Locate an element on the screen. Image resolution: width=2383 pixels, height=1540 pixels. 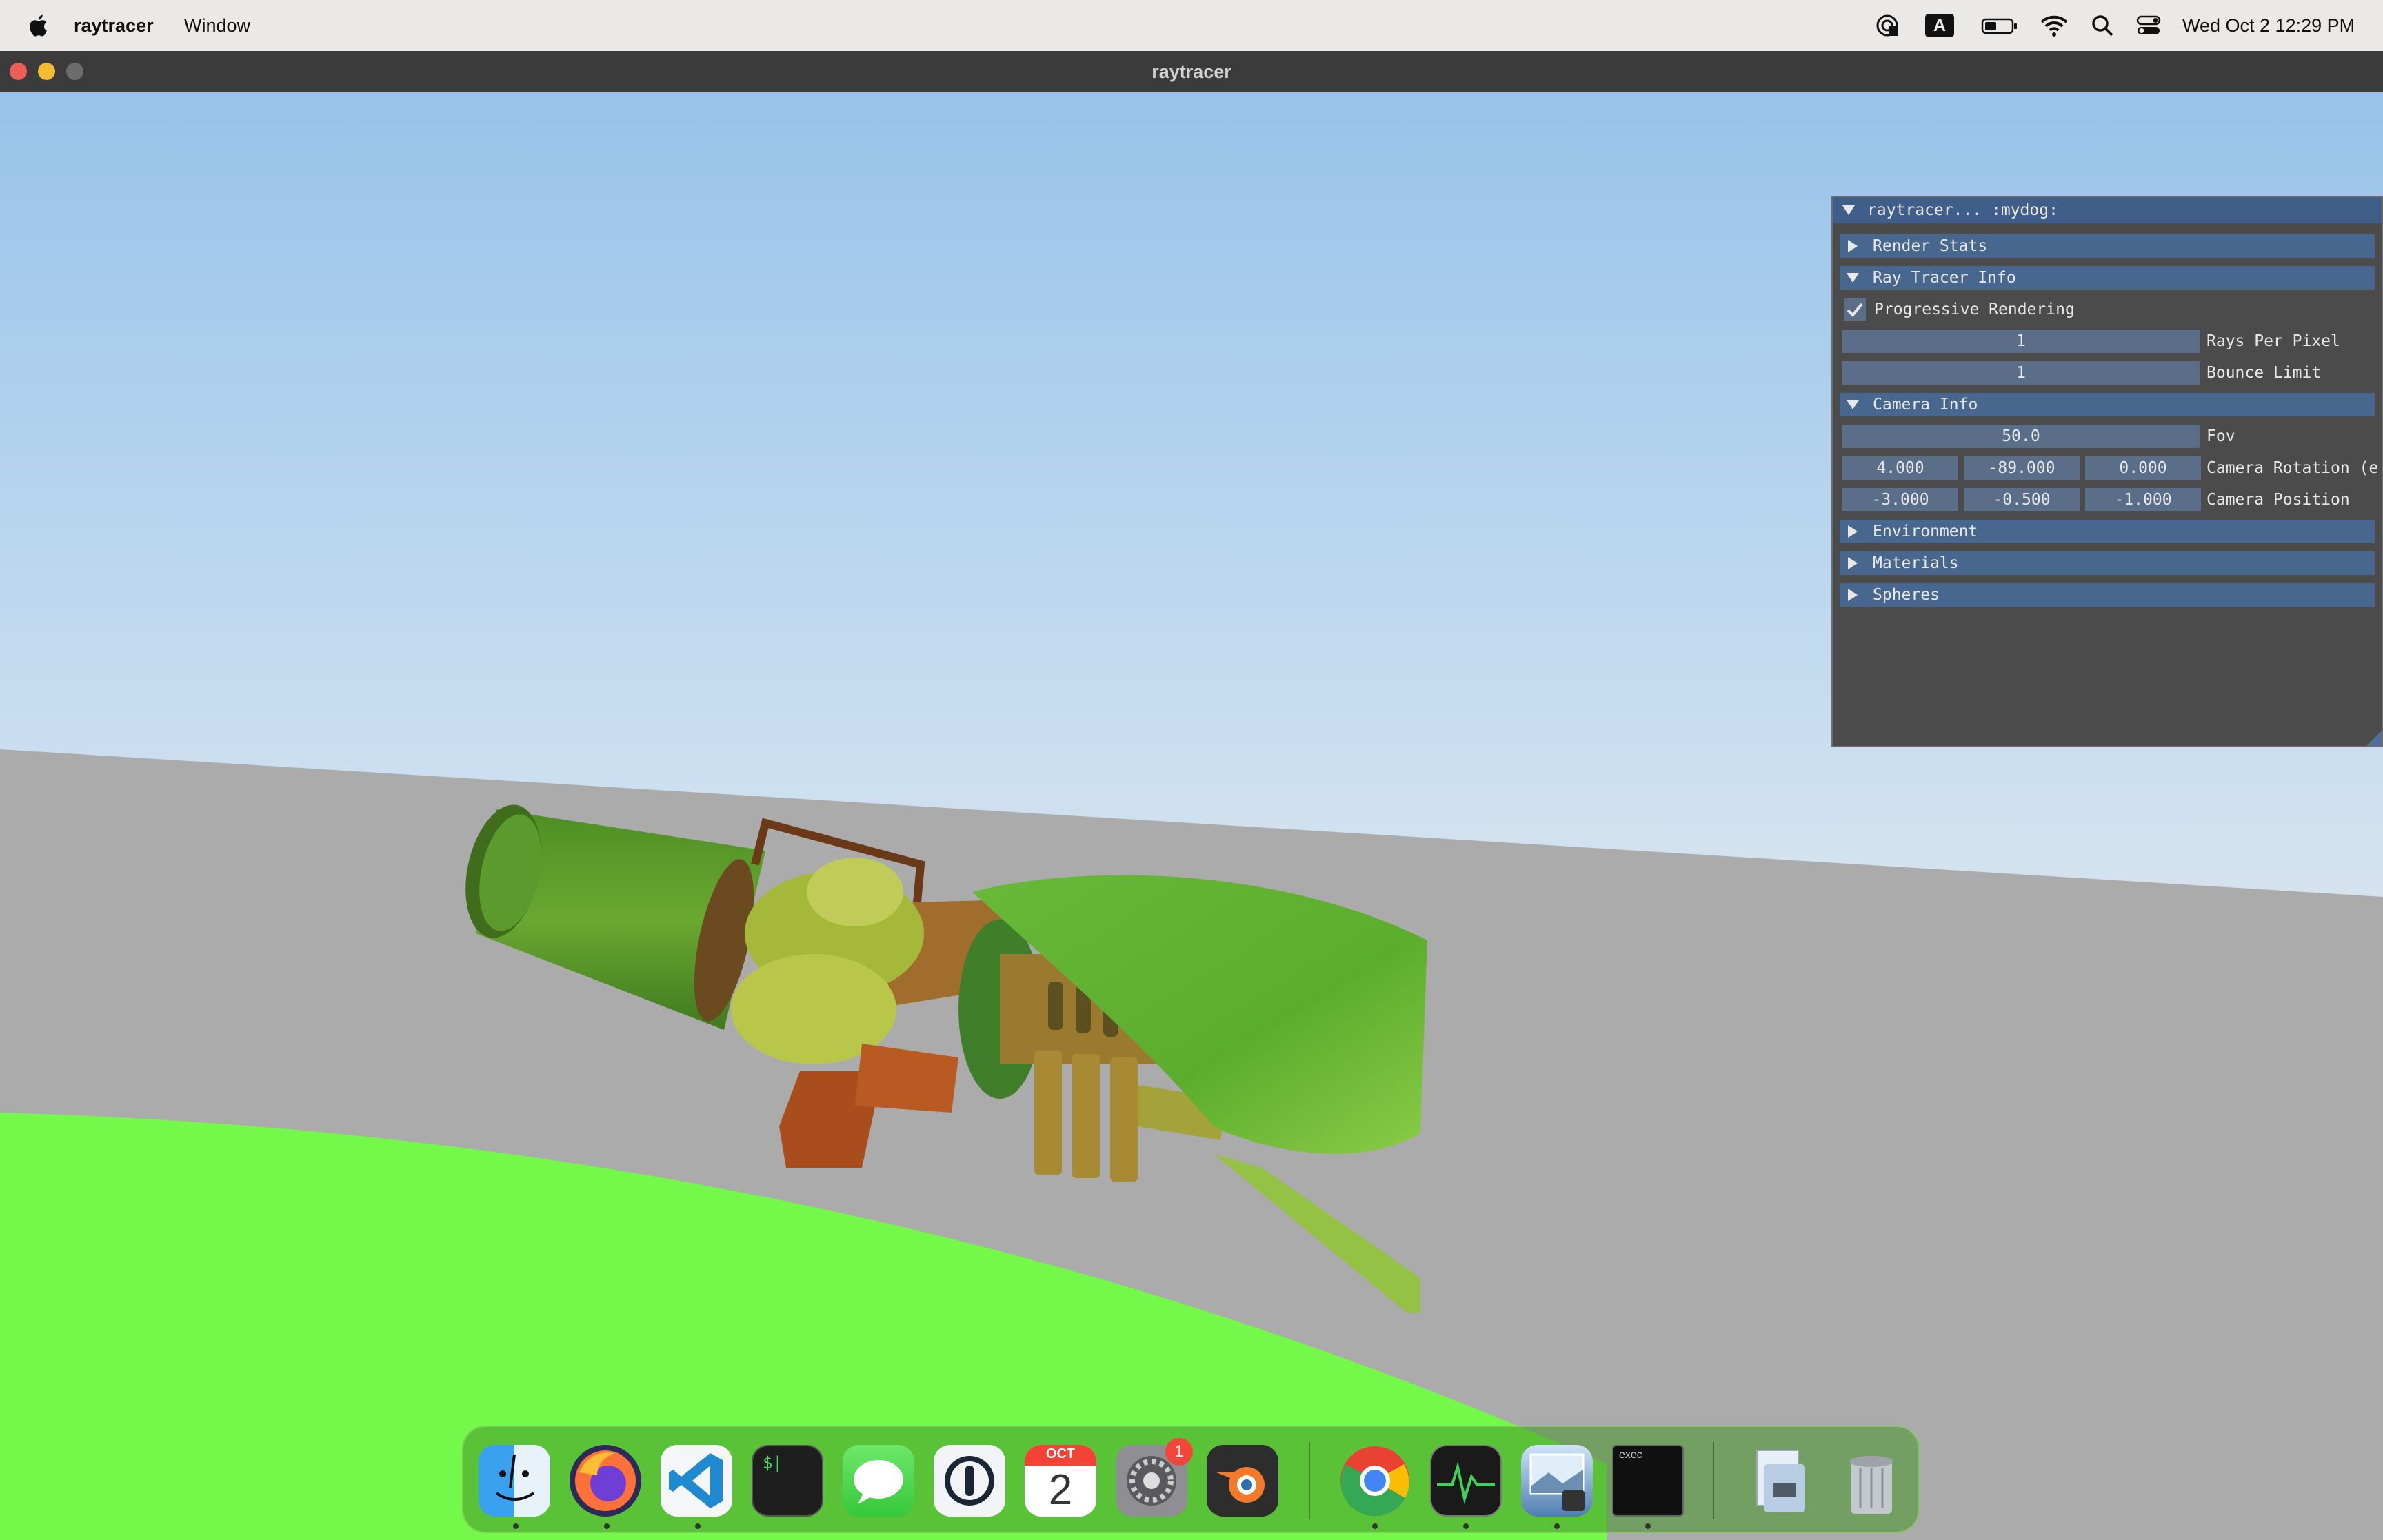
camera-rotation-z-input: 0.000 is located at coordinates (2143, 468).